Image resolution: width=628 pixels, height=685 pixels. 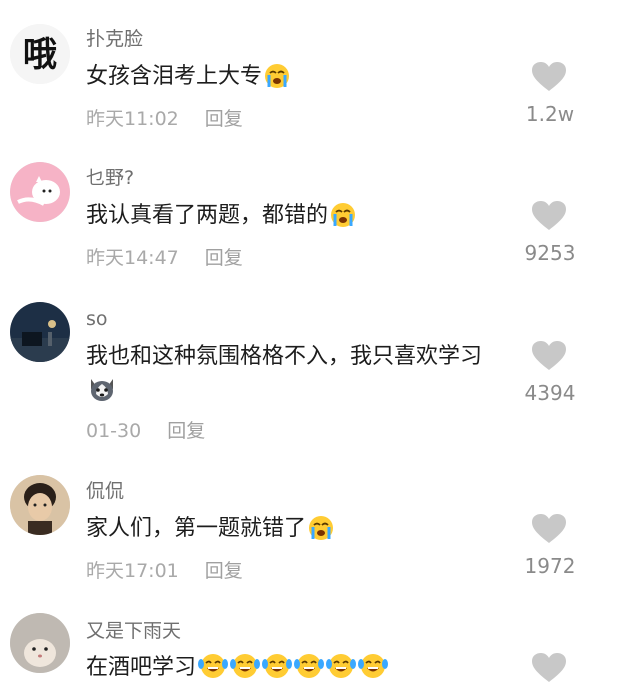 What do you see at coordinates (550, 253) in the screenshot?
I see `like-count: 9253` at bounding box center [550, 253].